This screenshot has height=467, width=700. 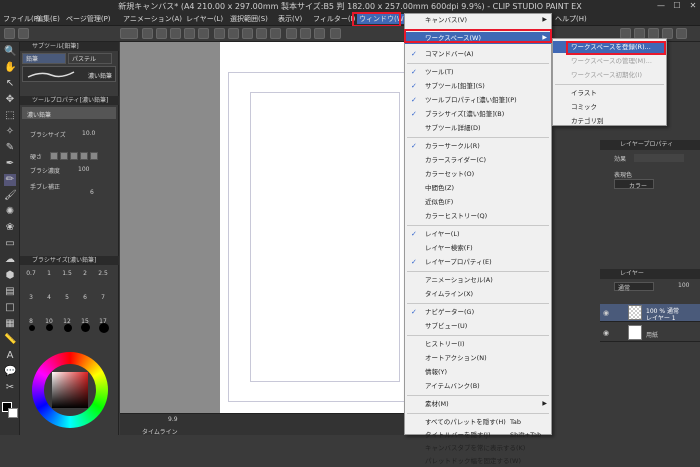 What do you see at coordinates (609, 93) in the screenshot?
I see `workspace-menu-item: イラスト` at bounding box center [609, 93].